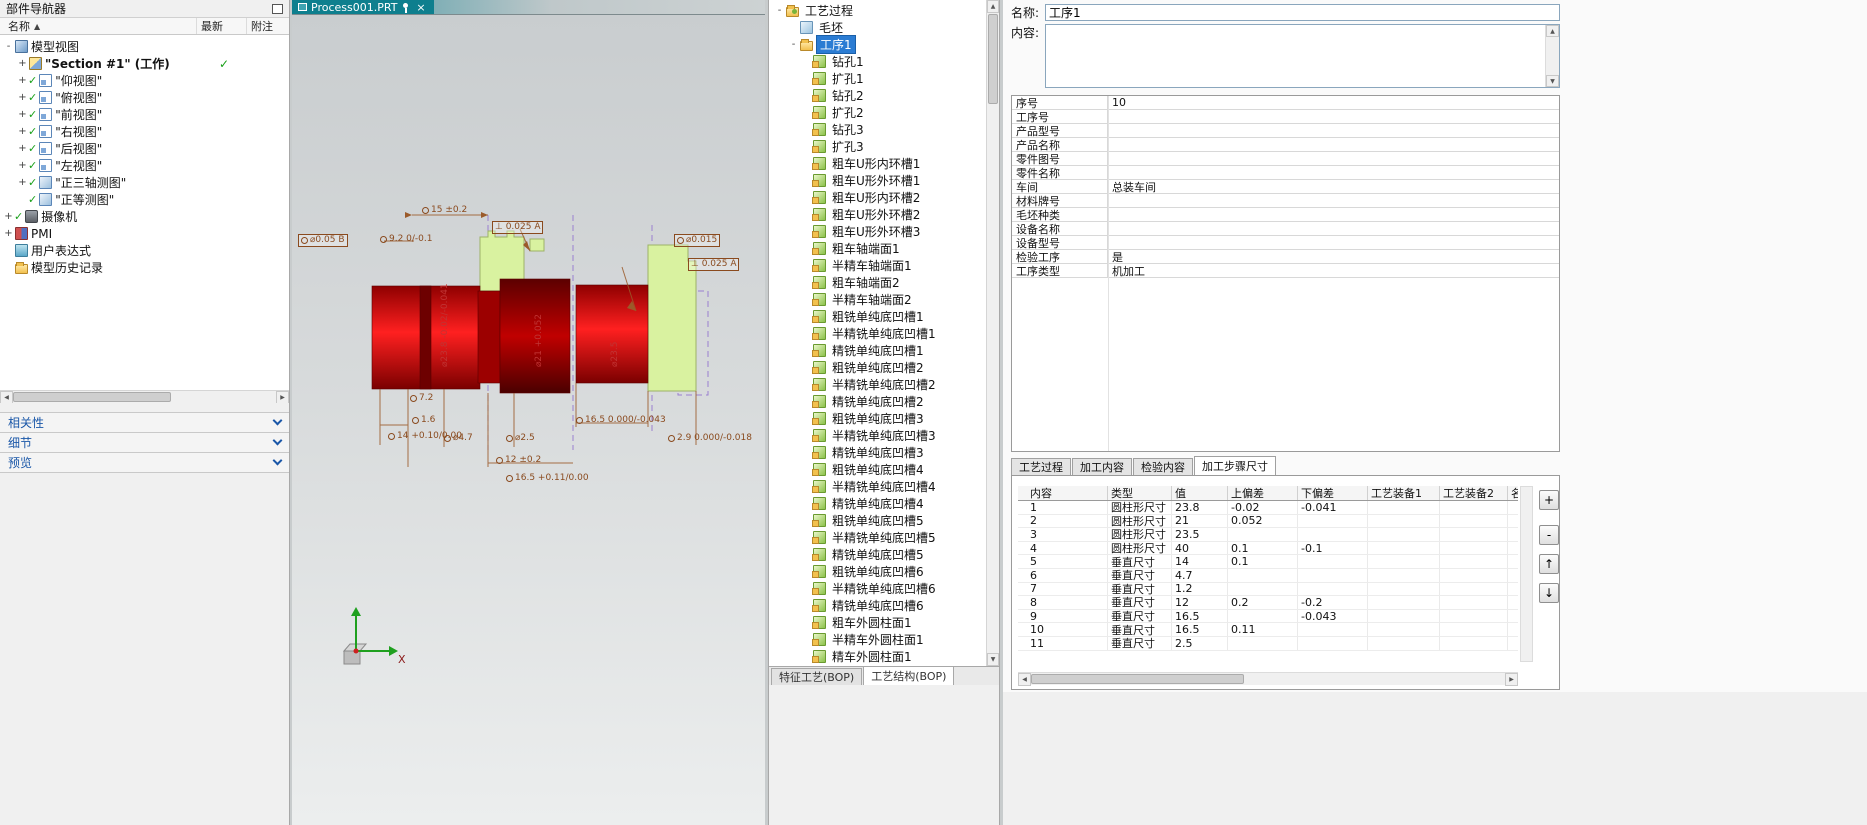 The height and width of the screenshot is (825, 1867). I want to click on property-row: 序号 10, so click(1285, 103).